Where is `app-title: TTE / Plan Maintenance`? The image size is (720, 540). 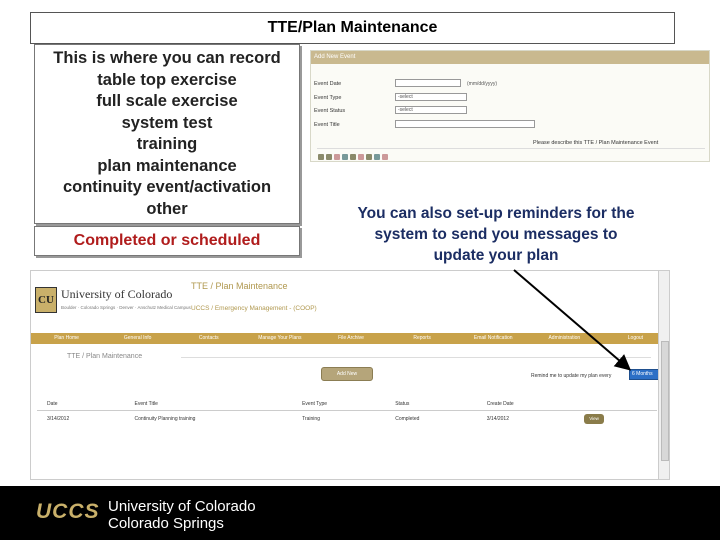 app-title: TTE / Plan Maintenance is located at coordinates (239, 286).